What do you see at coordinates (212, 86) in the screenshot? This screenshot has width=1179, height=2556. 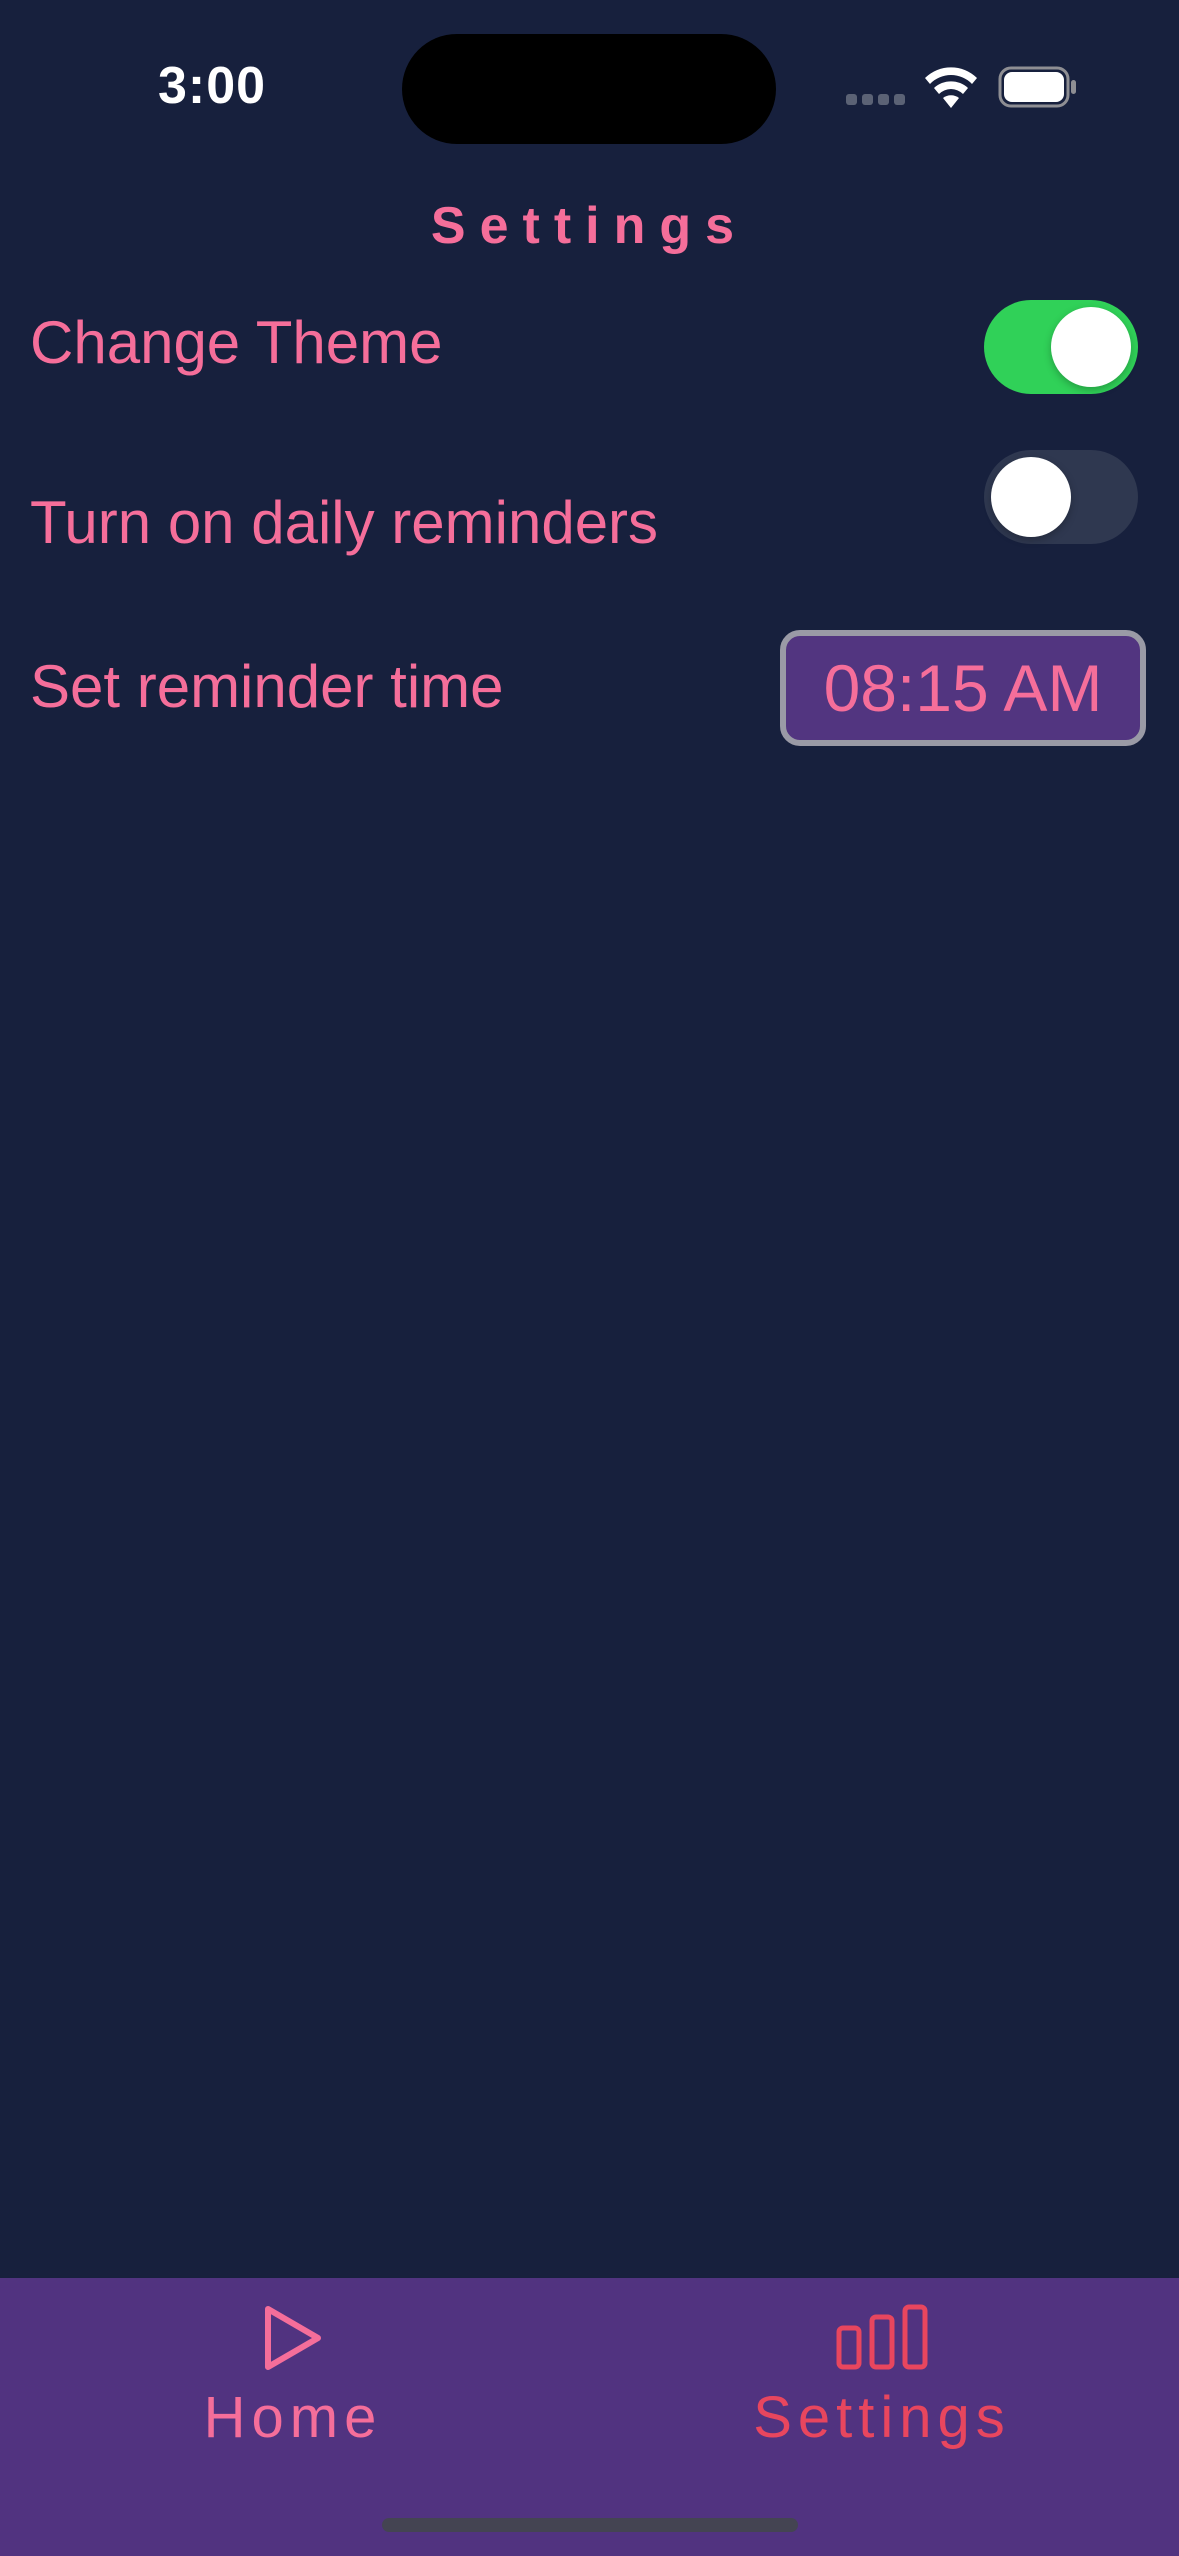 I see `status-time: 3:00` at bounding box center [212, 86].